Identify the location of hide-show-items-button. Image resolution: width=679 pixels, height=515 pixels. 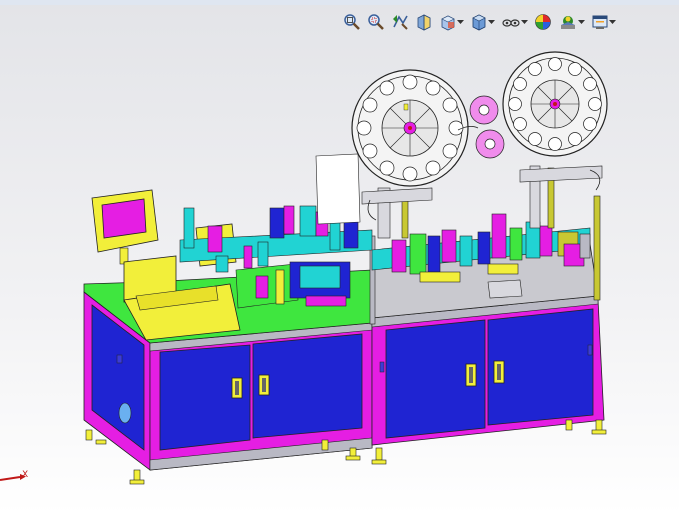
(514, 22).